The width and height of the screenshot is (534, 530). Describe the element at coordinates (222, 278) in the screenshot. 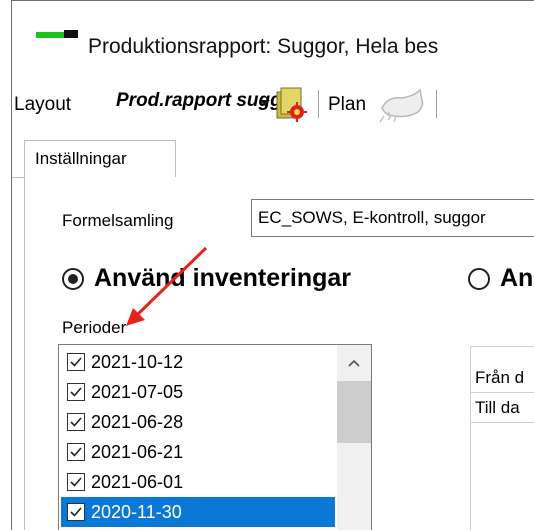

I see `radio-use-inventory-label: Använd inventeringar` at that location.